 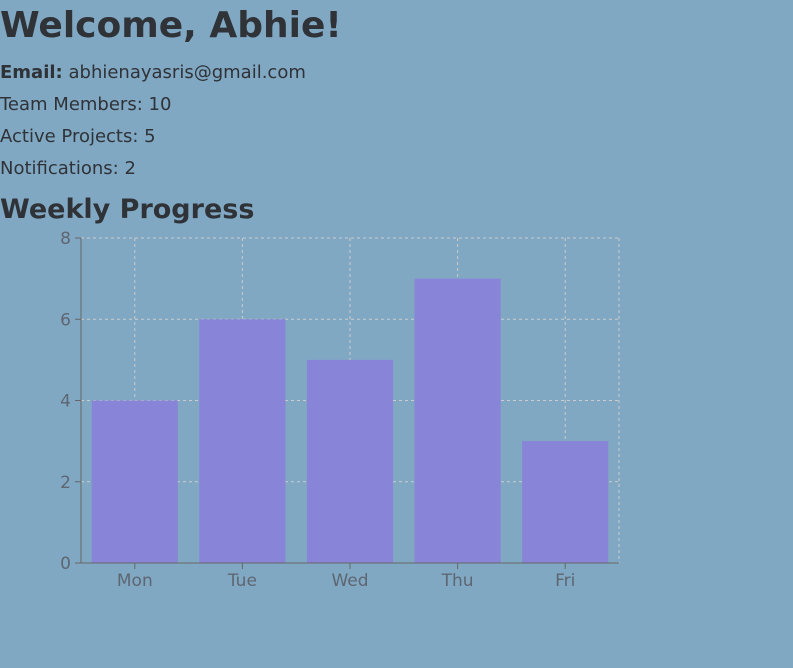 What do you see at coordinates (65, 320) in the screenshot?
I see `y-tick-label: 6` at bounding box center [65, 320].